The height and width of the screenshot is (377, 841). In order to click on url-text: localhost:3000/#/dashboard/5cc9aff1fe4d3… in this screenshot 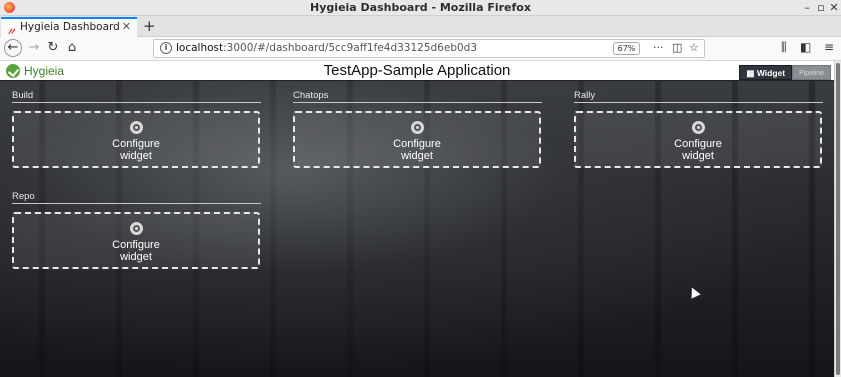, I will do `click(326, 48)`.